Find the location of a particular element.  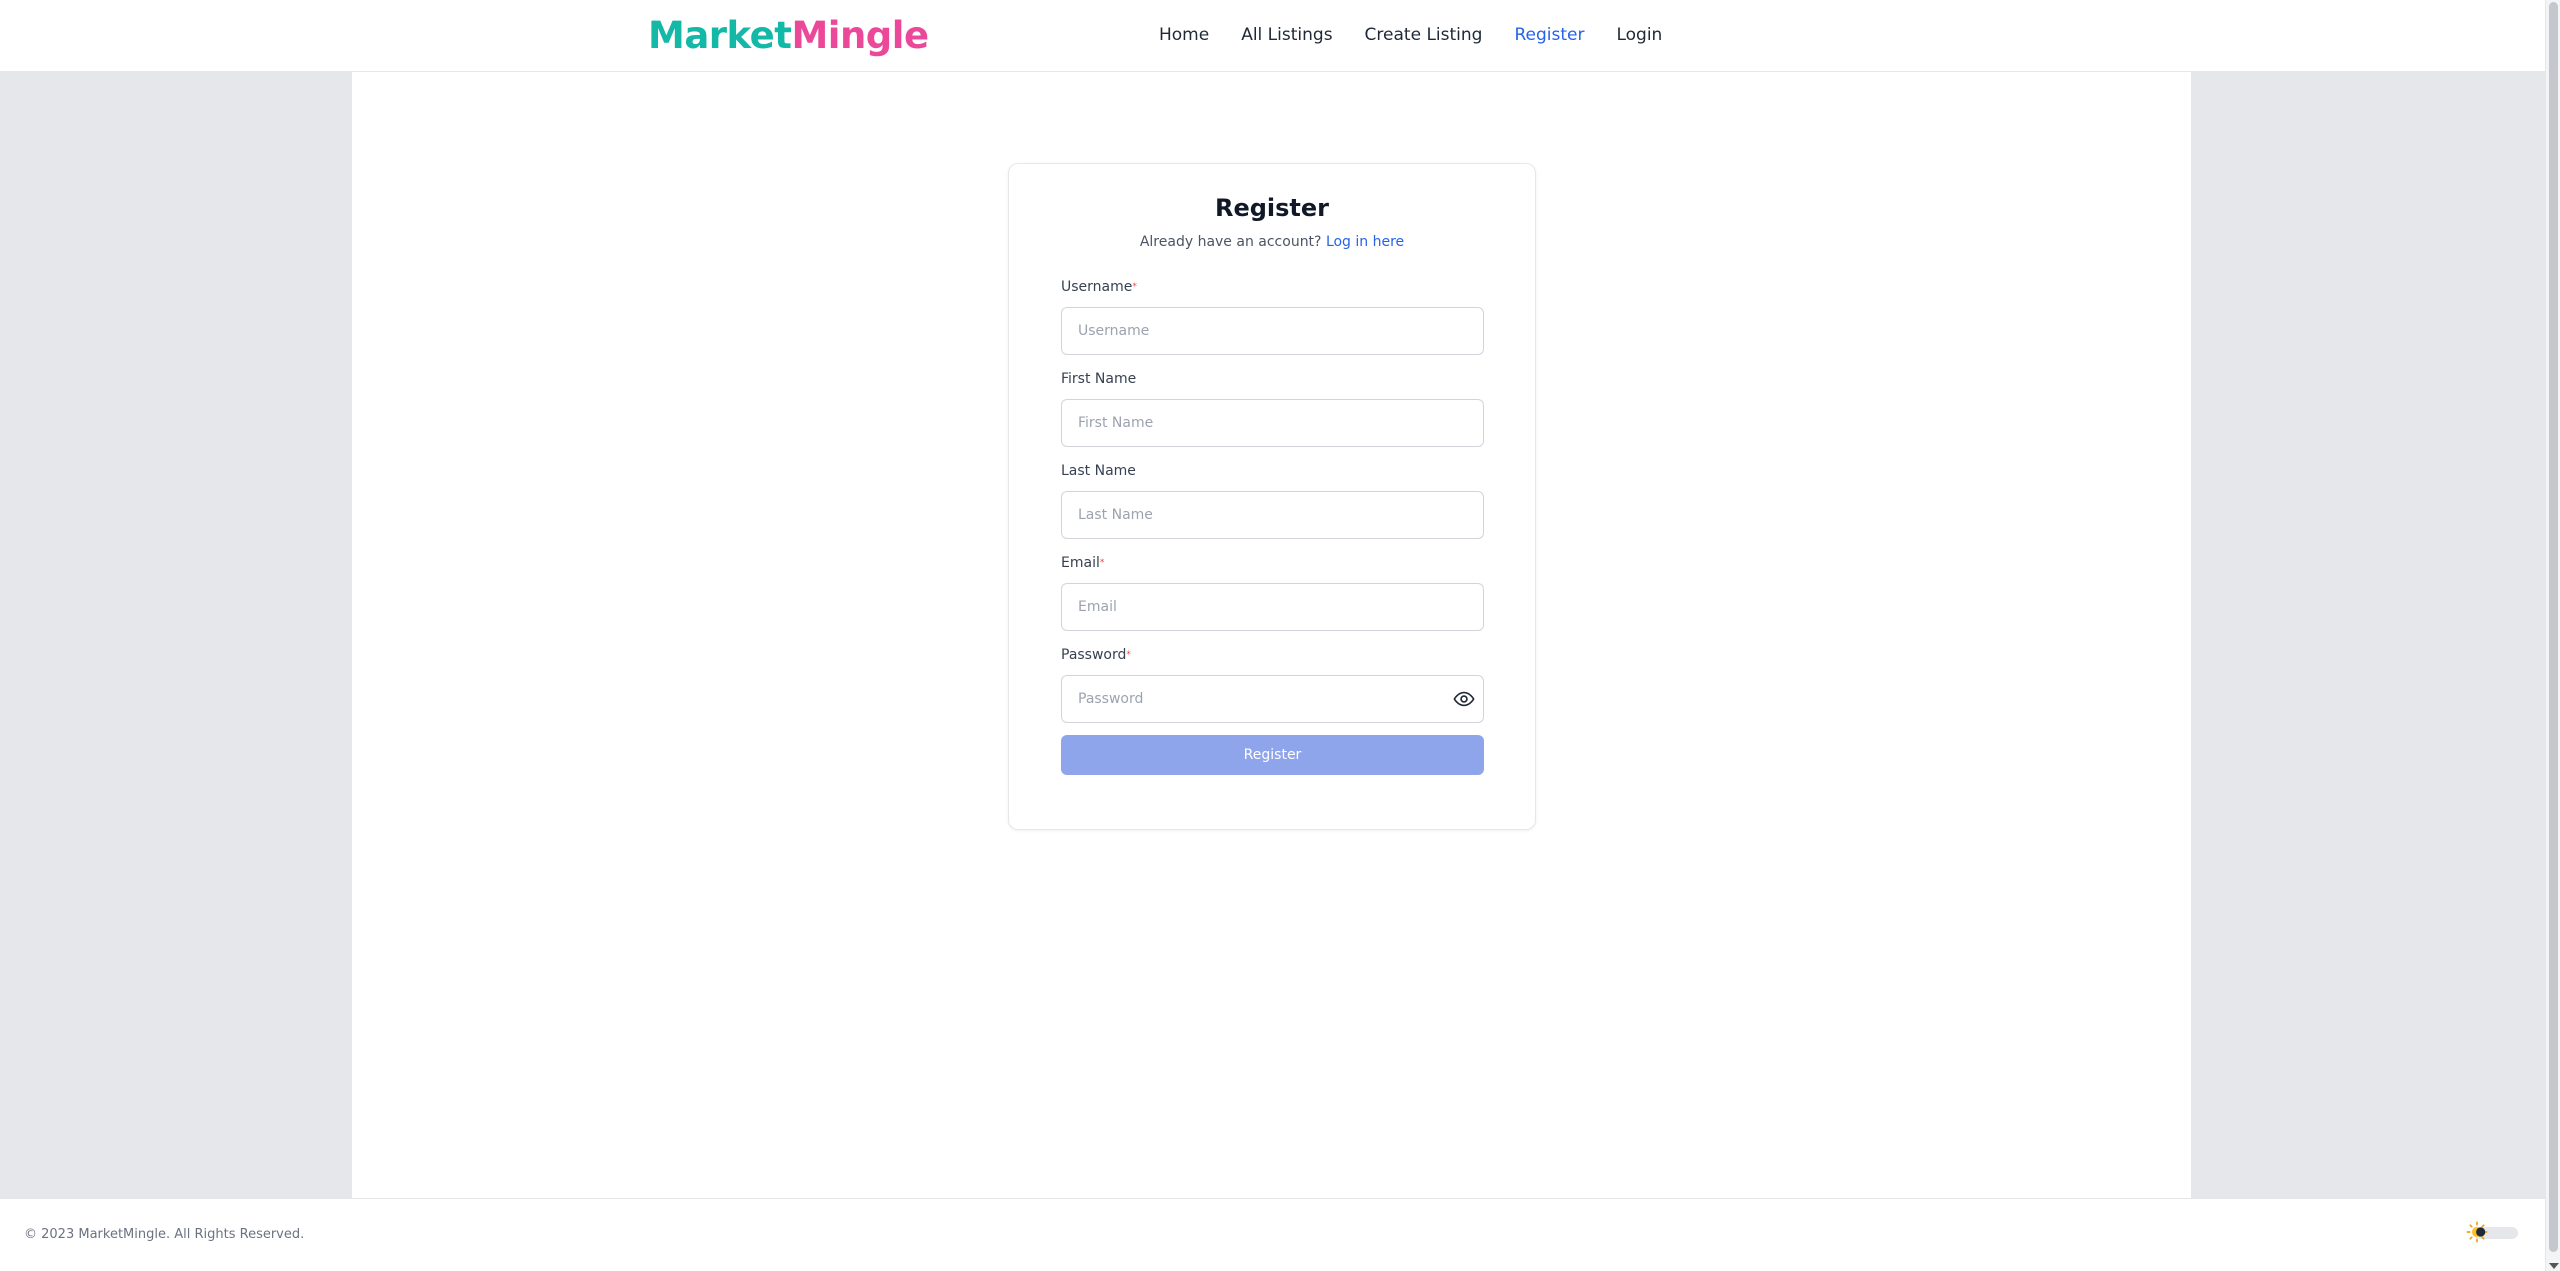

brand-logo-part1: Market is located at coordinates (720, 35).